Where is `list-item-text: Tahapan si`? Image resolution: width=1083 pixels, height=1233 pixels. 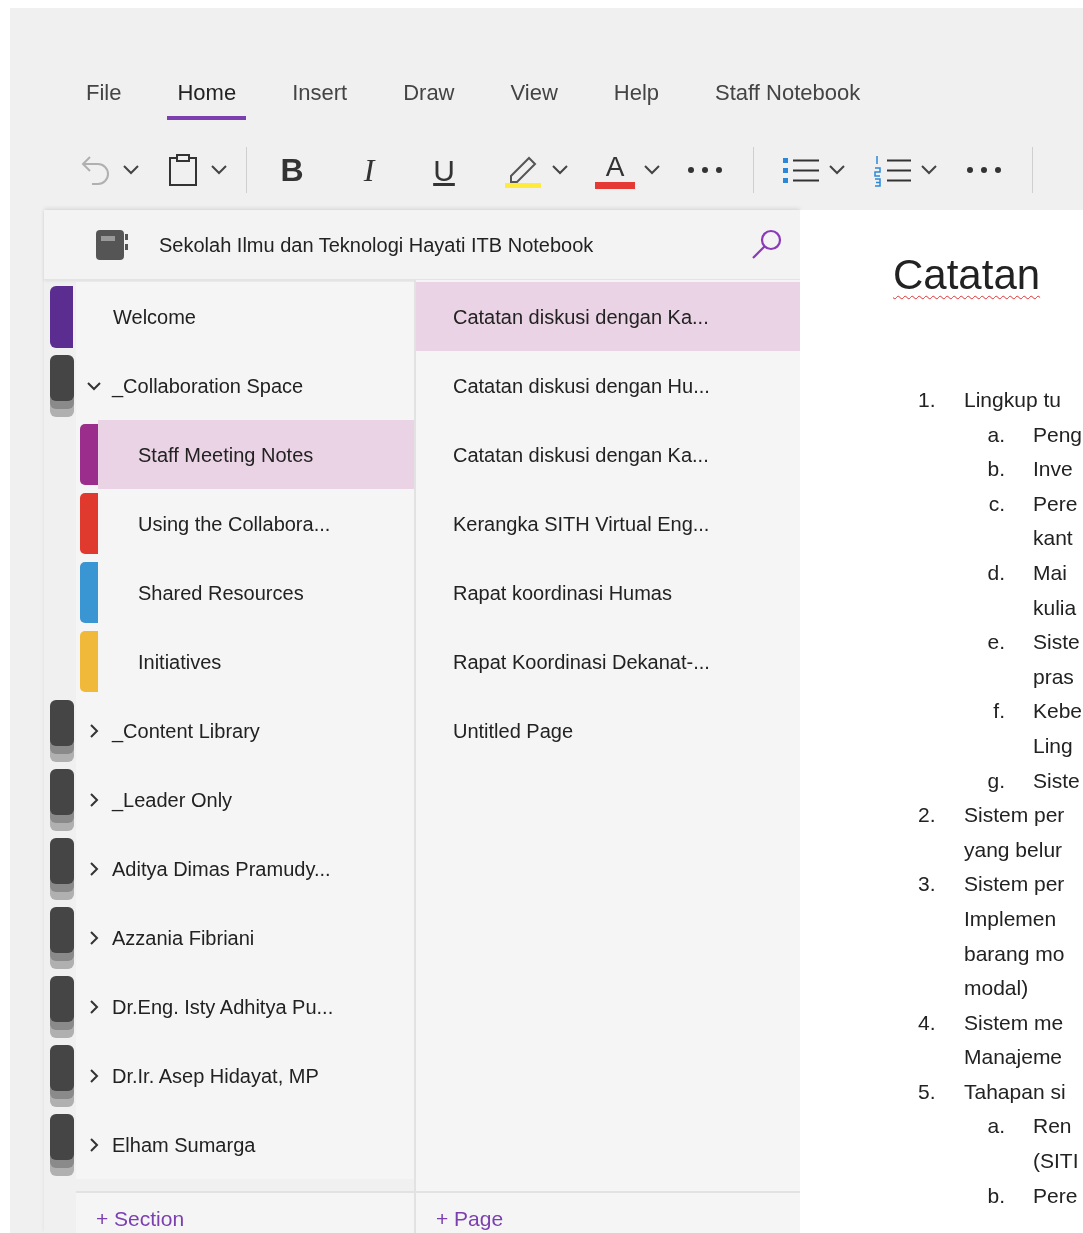
list-item-text: Tahapan si is located at coordinates (1015, 1091).